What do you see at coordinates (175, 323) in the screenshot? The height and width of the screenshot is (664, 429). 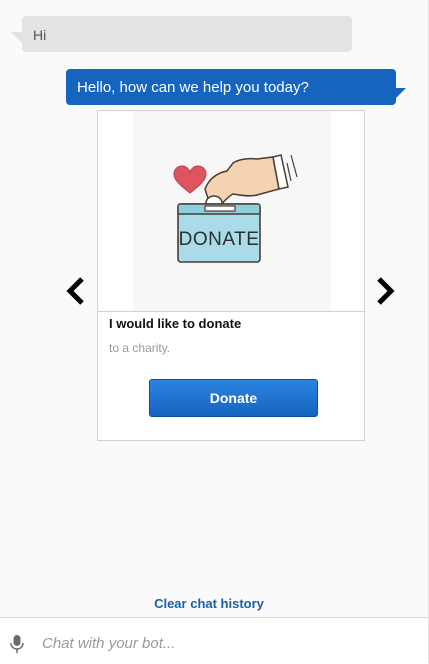 I see `card-title: I would like to donate` at bounding box center [175, 323].